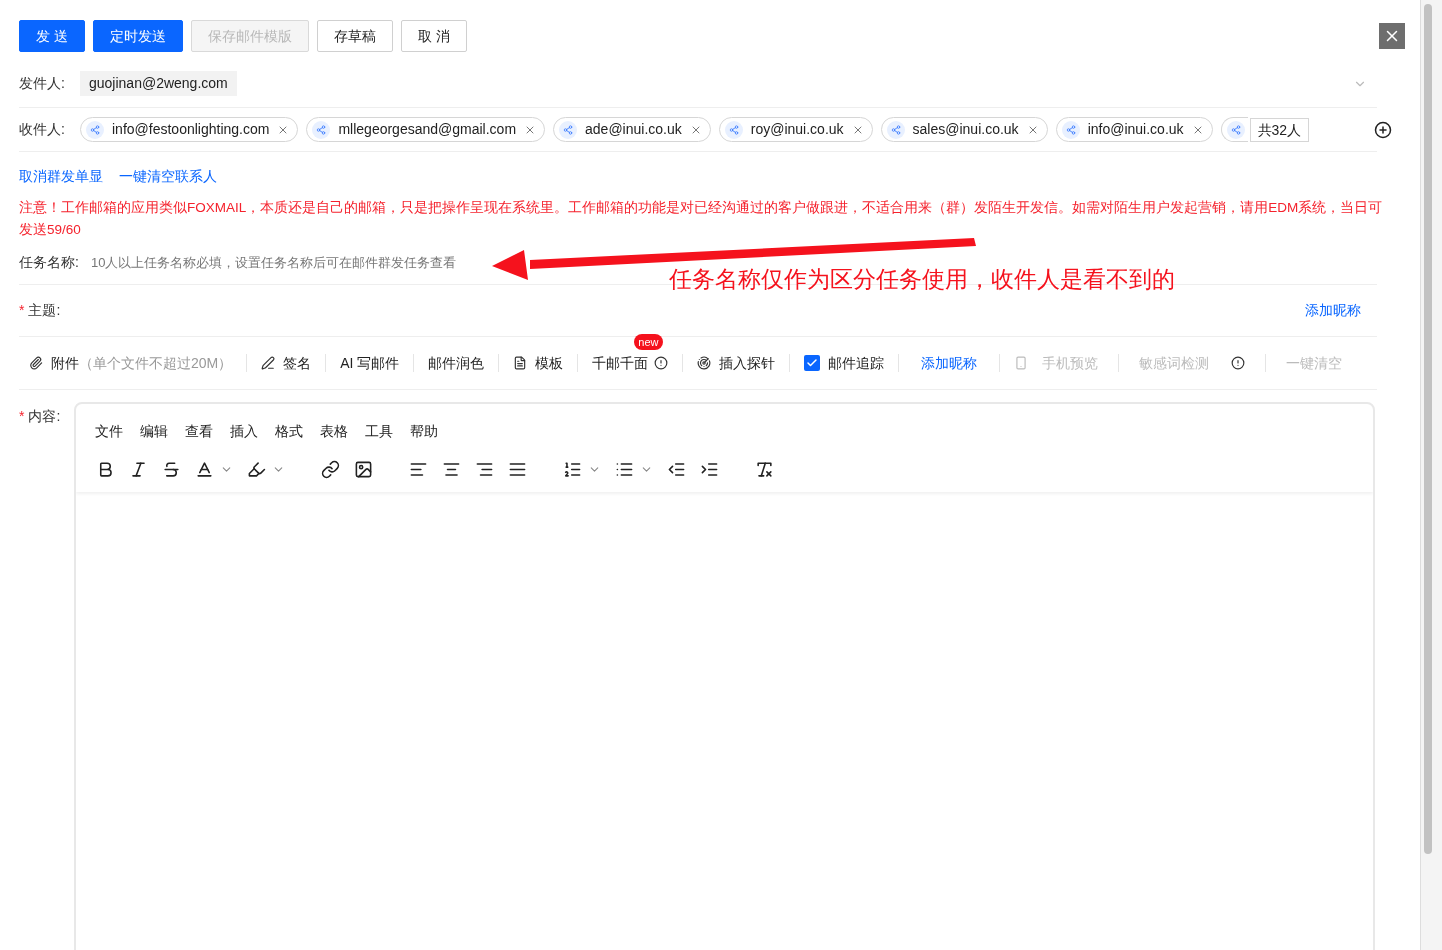  I want to click on close-button, so click(1392, 36).